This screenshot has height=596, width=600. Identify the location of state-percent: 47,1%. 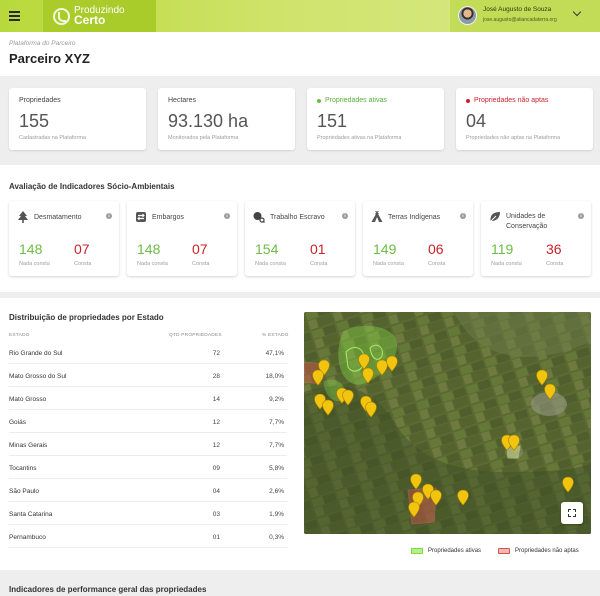
(274, 353).